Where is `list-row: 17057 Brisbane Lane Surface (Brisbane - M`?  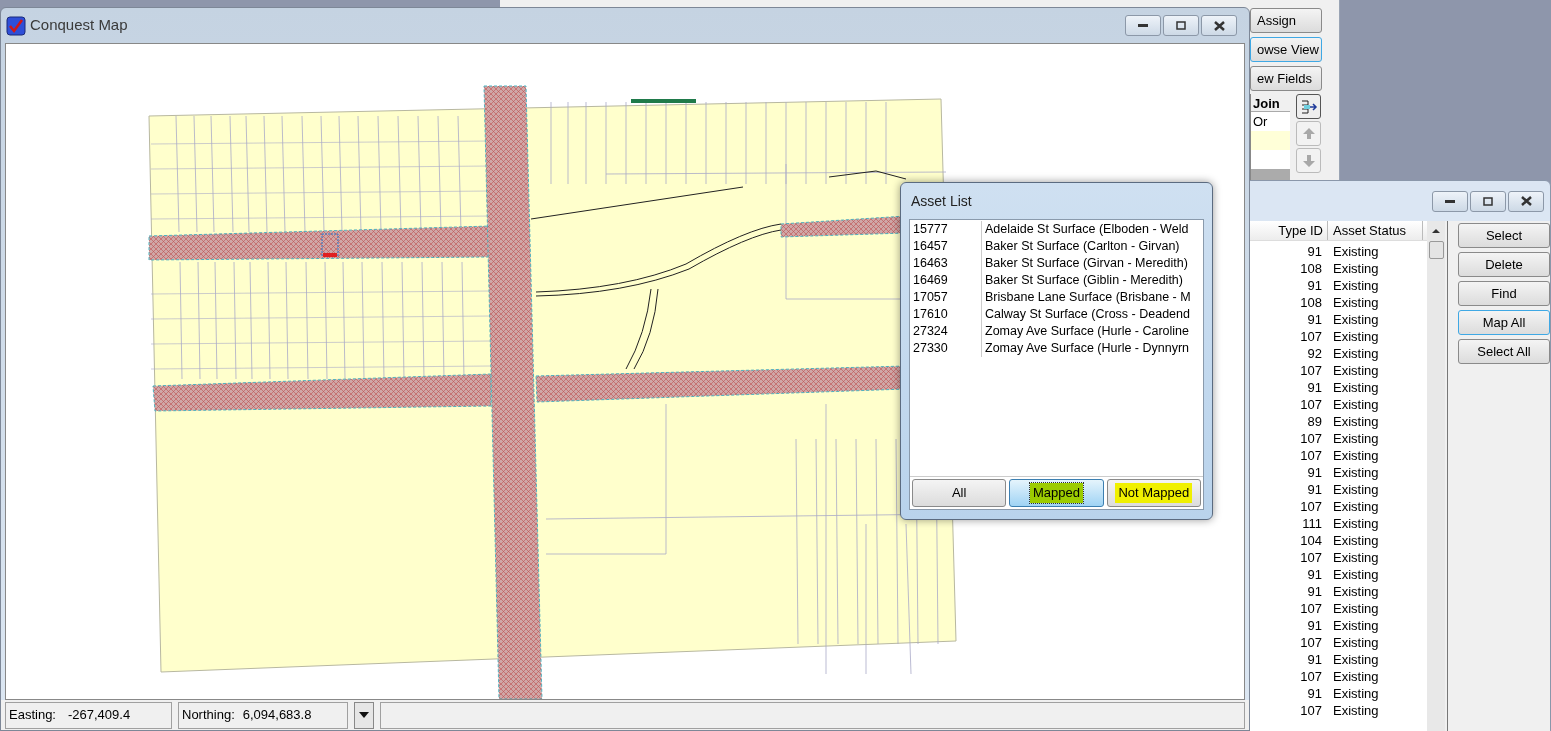 list-row: 17057 Brisbane Lane Surface (Brisbane - M is located at coordinates (1056, 297).